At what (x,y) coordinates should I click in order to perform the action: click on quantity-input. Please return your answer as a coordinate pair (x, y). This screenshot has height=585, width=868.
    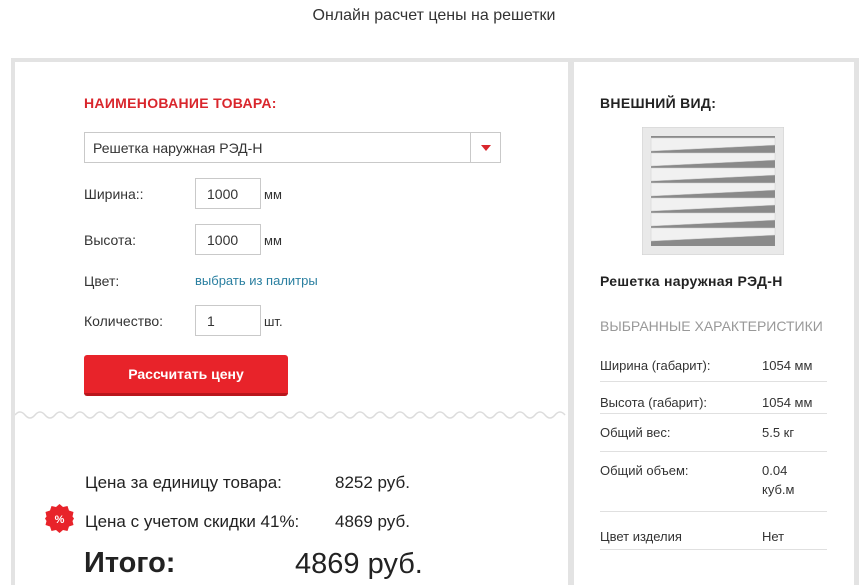
    Looking at the image, I should click on (228, 320).